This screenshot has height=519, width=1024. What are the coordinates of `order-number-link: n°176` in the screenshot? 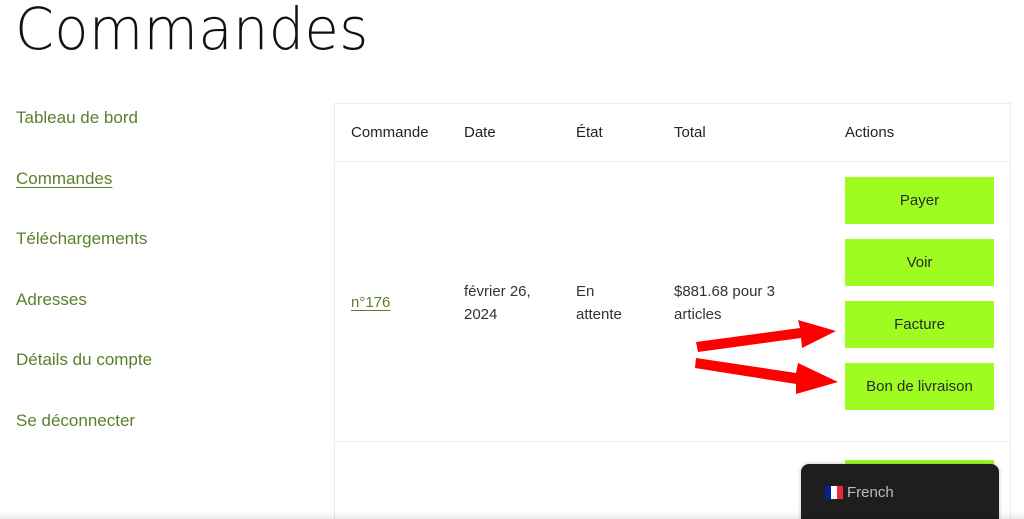 It's located at (370, 302).